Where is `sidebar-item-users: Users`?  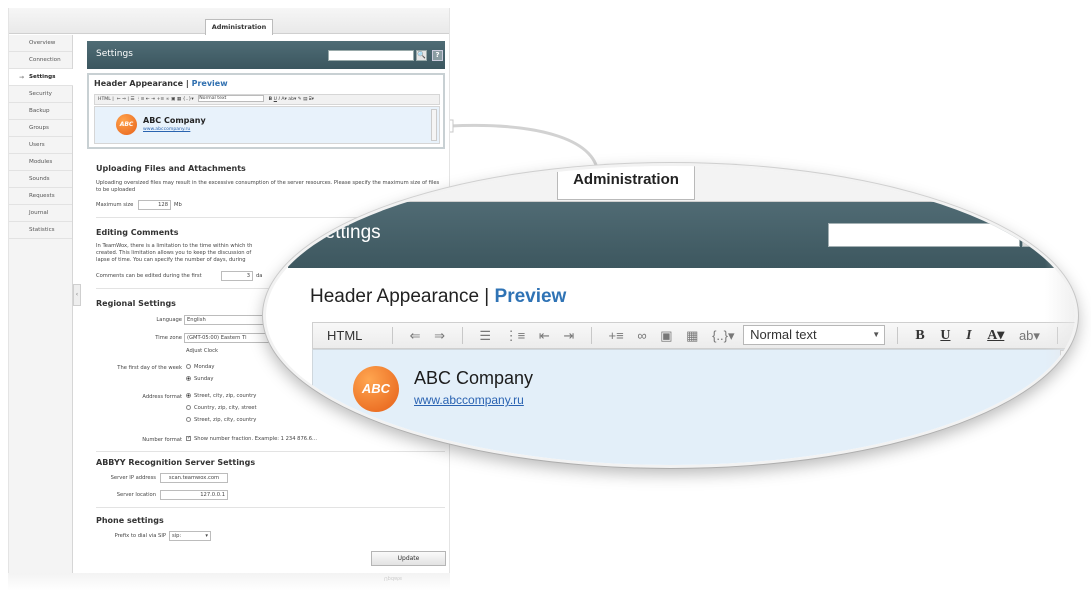
sidebar-item-users: Users is located at coordinates (40, 145).